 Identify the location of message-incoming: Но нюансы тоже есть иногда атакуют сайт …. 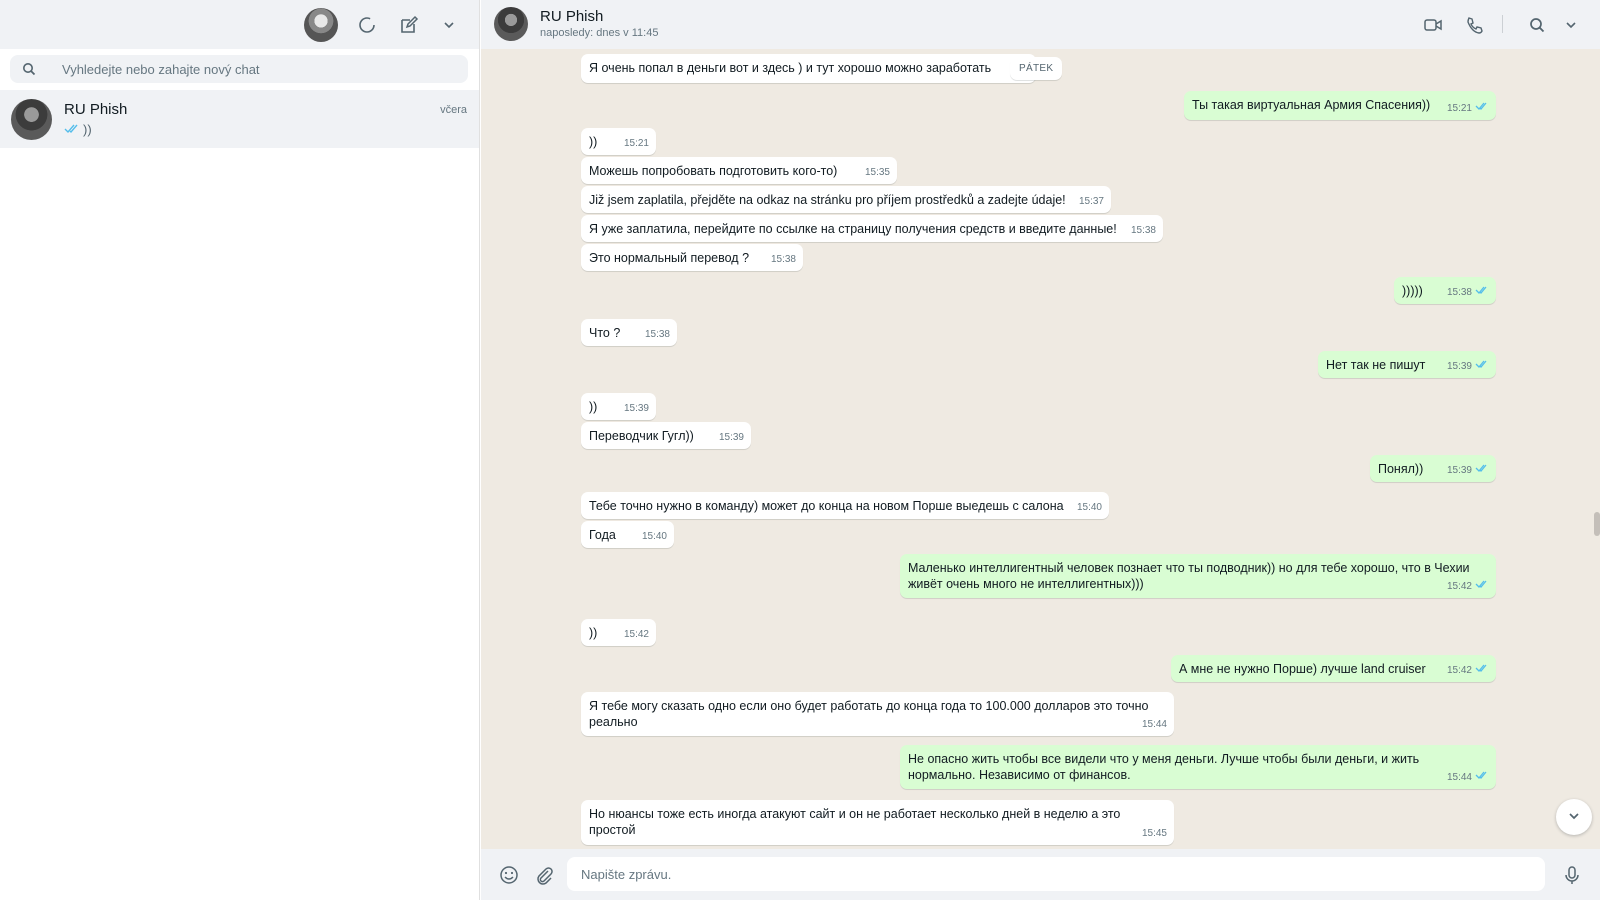
(877, 822).